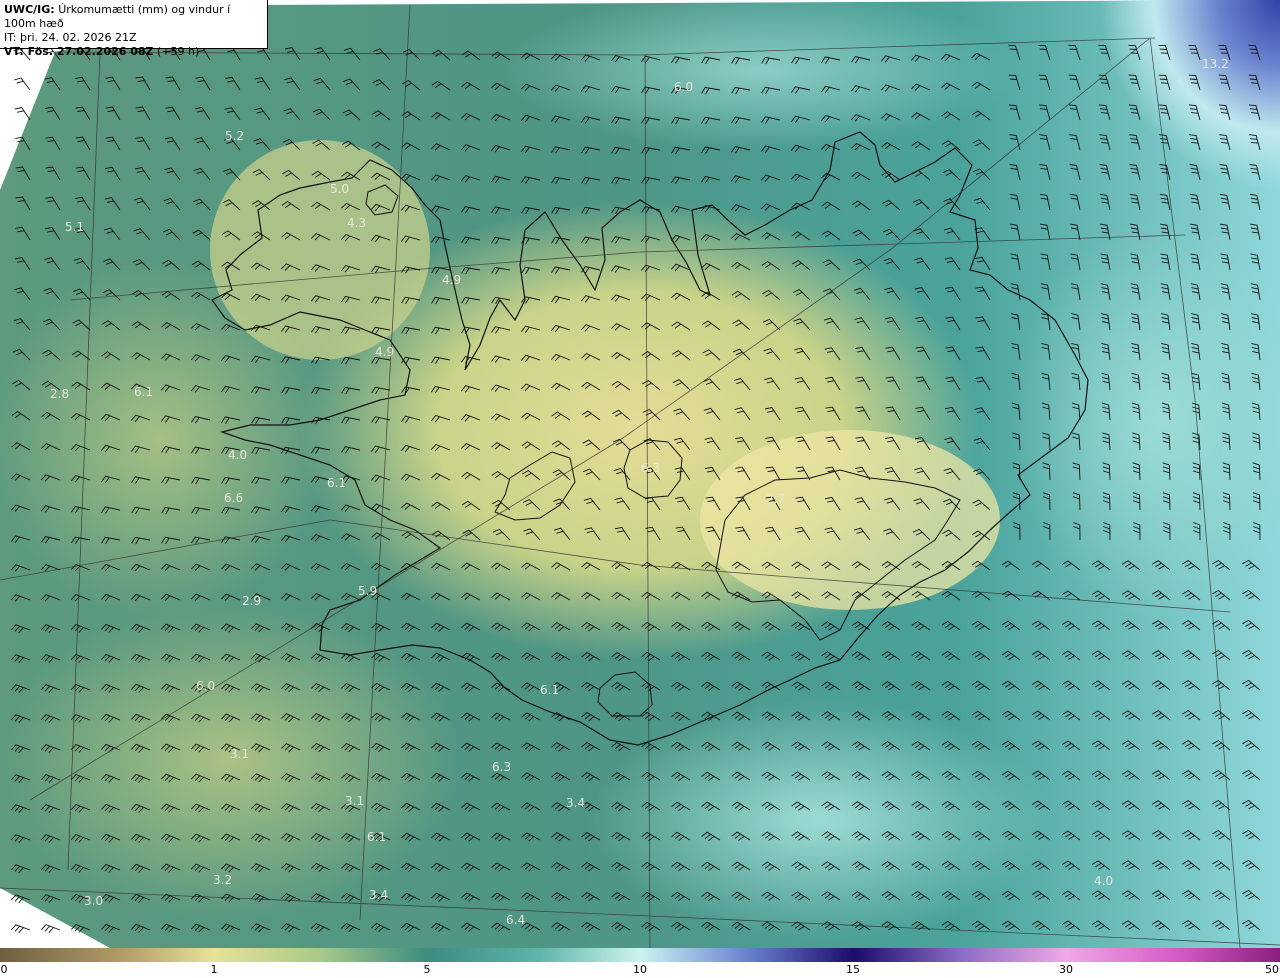 The width and height of the screenshot is (1280, 978). I want to click on issue-time: IT: þri. 24. 02. 2026 21Z, so click(70, 37).